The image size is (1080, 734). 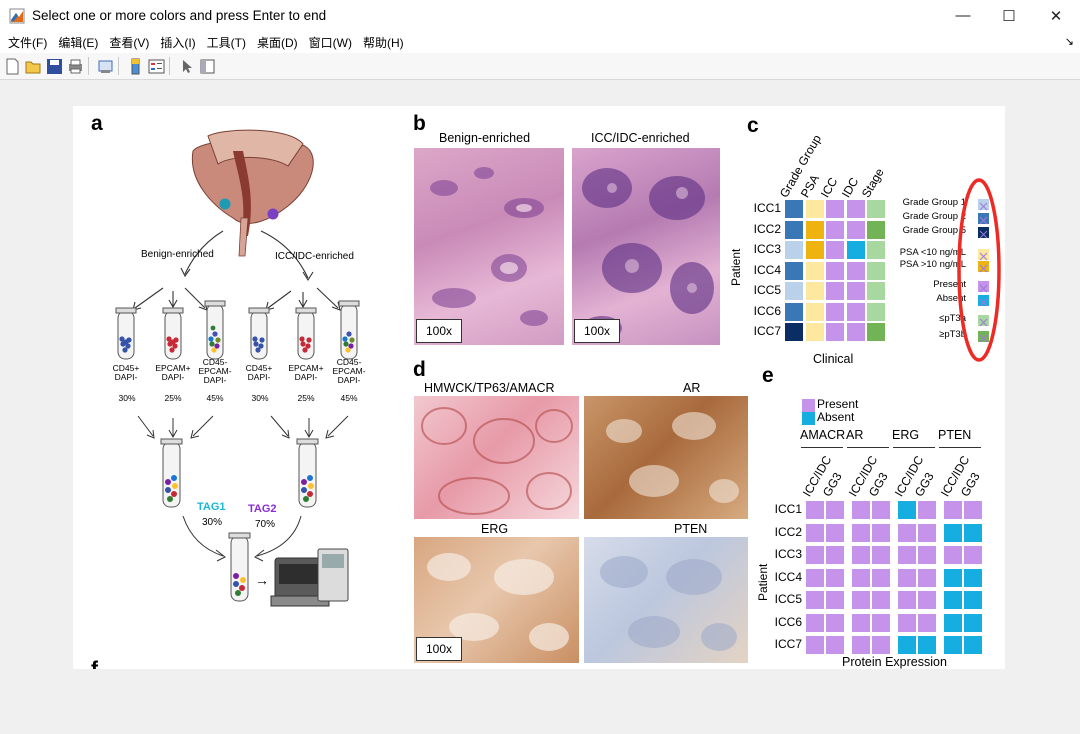 What do you see at coordinates (767, 228) in the screenshot?
I see `panel-c-row-label: ICC2` at bounding box center [767, 228].